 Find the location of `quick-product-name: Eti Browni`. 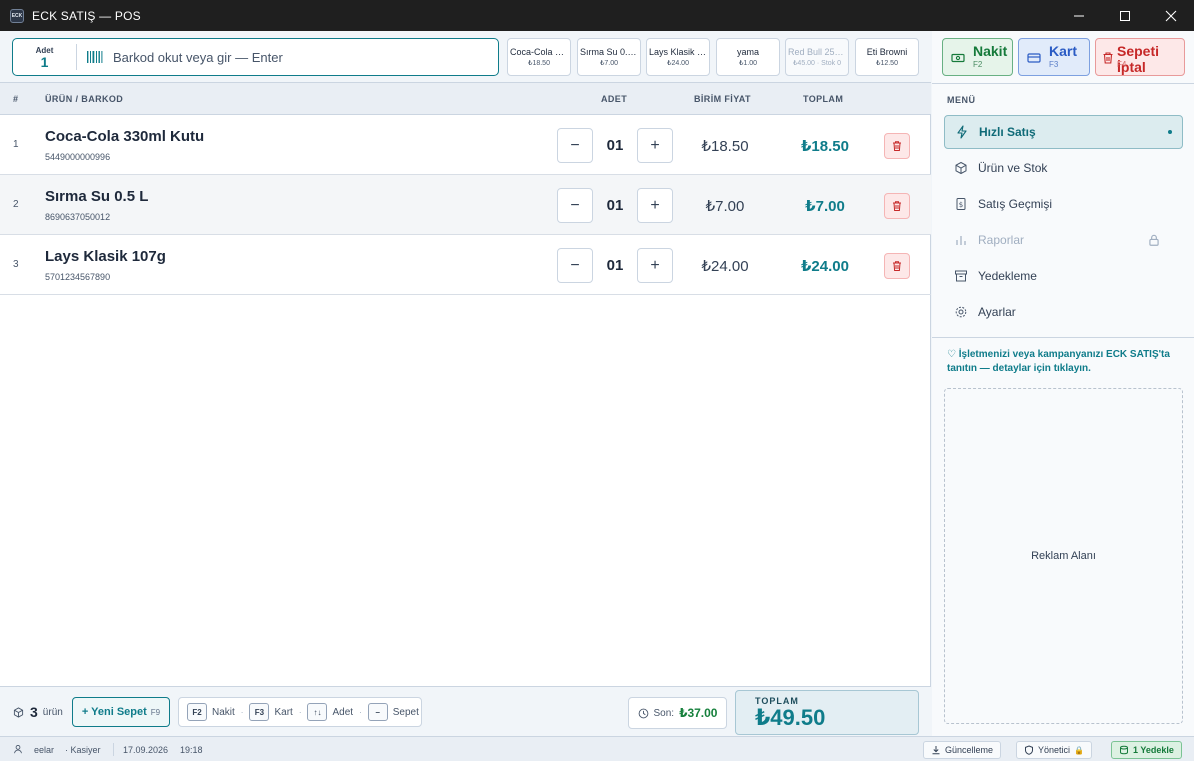

quick-product-name: Eti Browni is located at coordinates (887, 52).